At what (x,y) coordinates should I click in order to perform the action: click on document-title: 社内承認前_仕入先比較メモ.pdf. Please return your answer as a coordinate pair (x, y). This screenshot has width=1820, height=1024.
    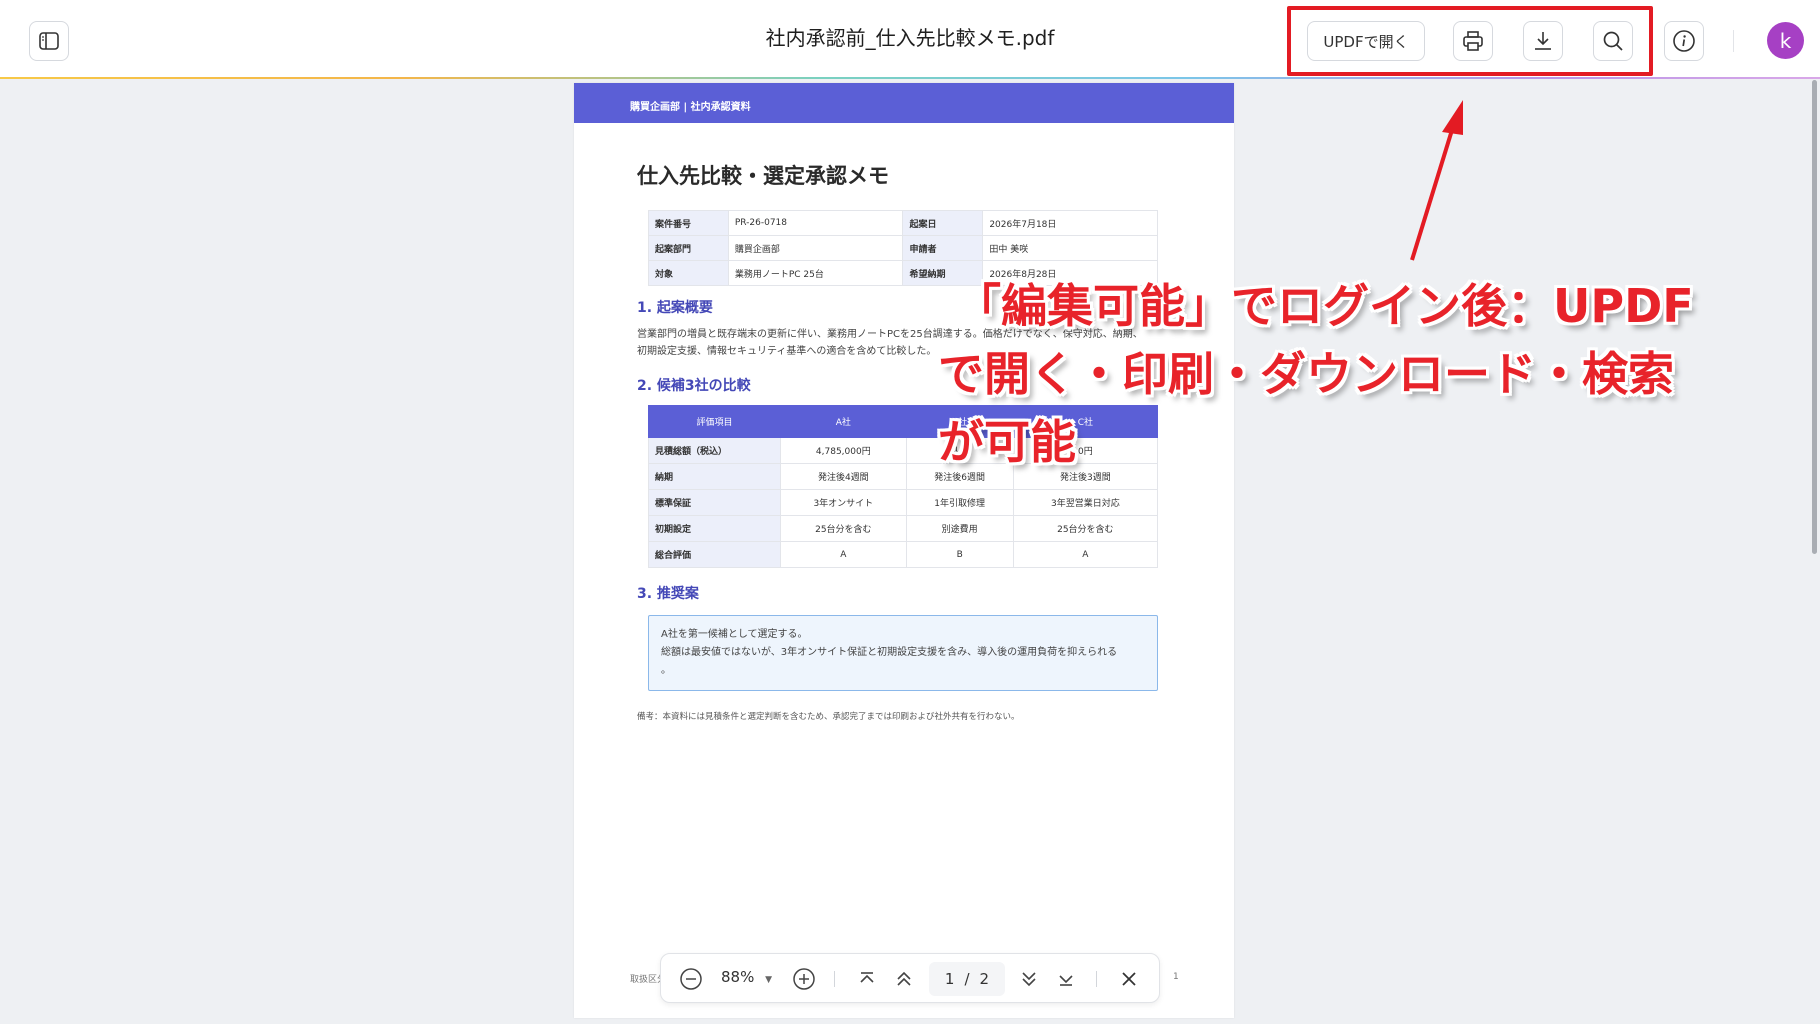
    Looking at the image, I should click on (910, 38).